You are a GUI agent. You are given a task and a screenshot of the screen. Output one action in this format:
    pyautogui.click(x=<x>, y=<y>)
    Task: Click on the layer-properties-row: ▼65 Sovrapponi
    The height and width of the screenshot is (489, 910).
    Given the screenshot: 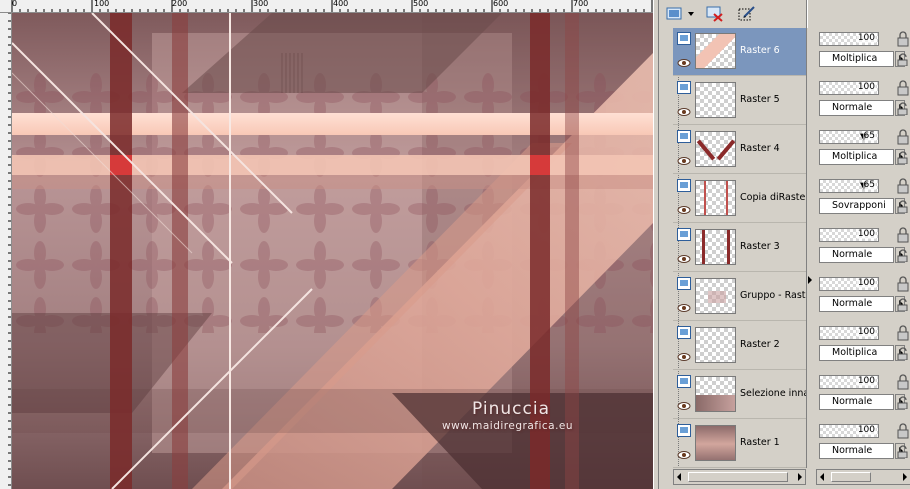 What is the action you would take?
    pyautogui.click(x=863, y=199)
    